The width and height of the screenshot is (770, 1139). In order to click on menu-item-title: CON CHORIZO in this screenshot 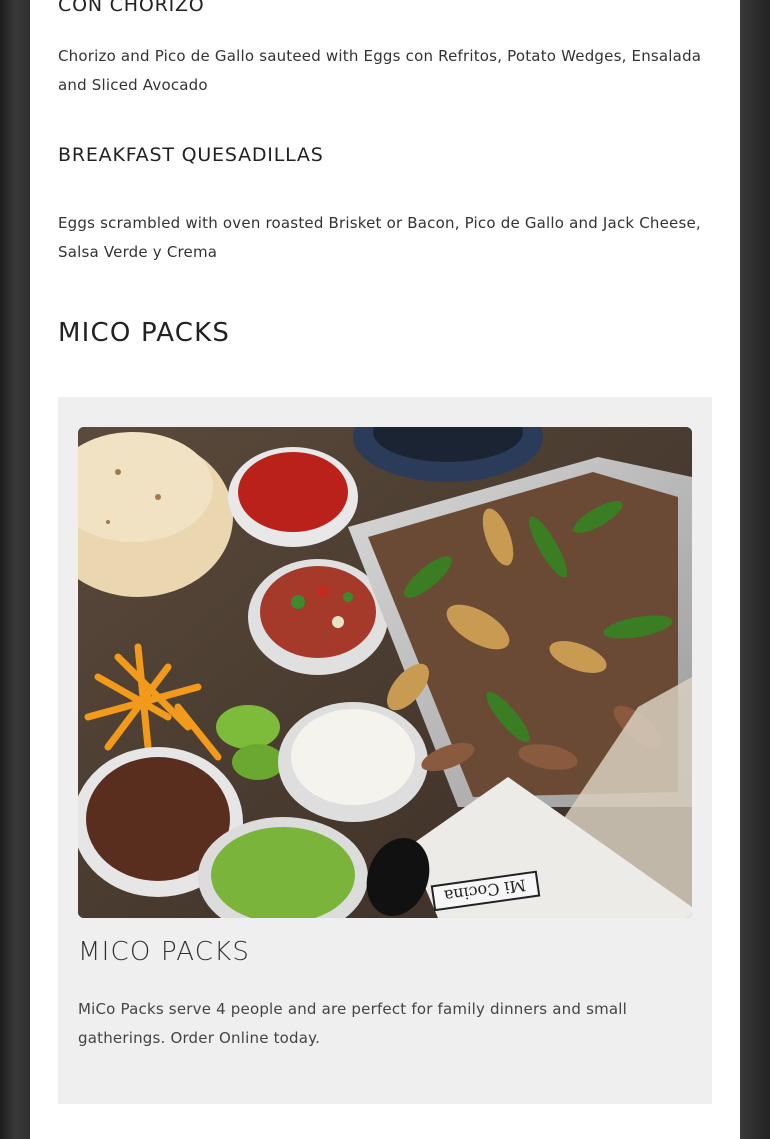, I will do `click(131, 8)`.